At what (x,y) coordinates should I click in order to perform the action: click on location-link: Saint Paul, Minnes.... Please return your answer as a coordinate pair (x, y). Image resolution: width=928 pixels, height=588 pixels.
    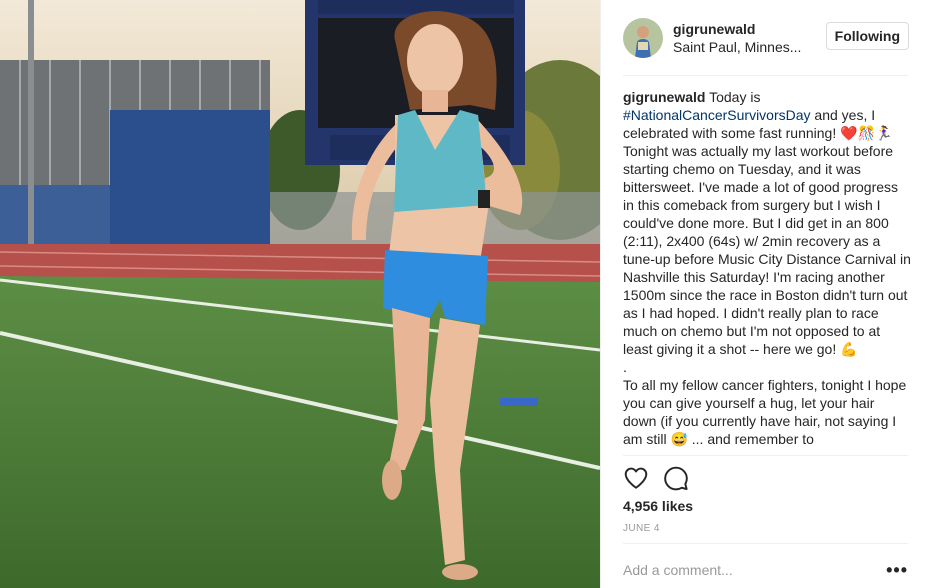
    Looking at the image, I should click on (743, 47).